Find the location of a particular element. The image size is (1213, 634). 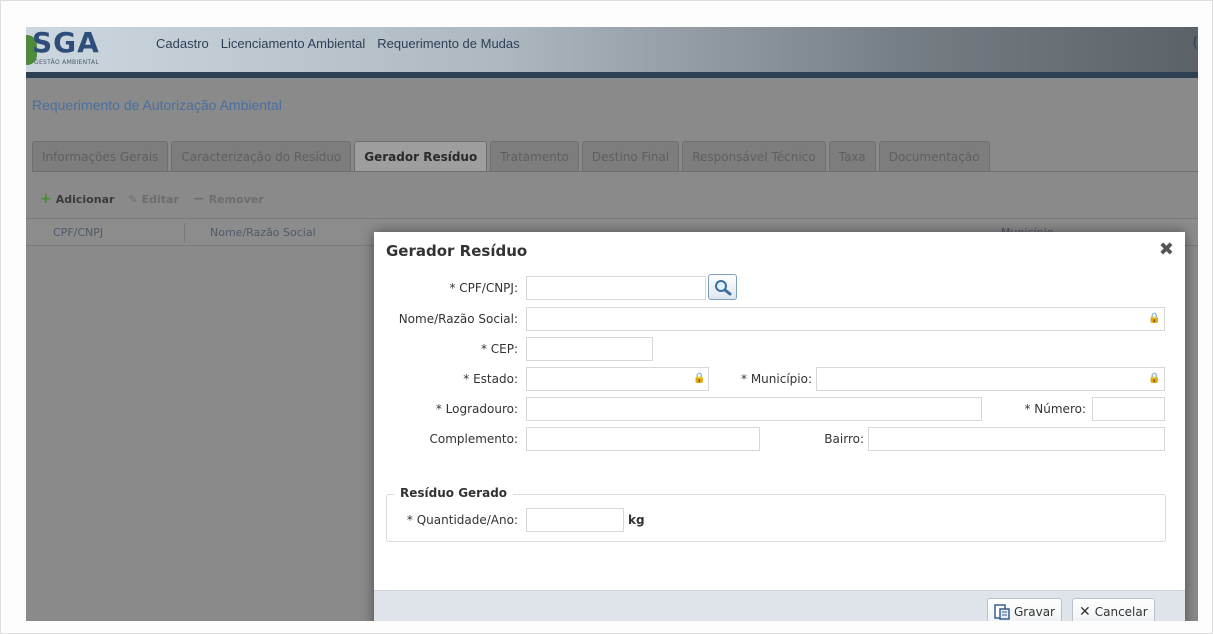

tab-documentacao: Documentação is located at coordinates (934, 156).